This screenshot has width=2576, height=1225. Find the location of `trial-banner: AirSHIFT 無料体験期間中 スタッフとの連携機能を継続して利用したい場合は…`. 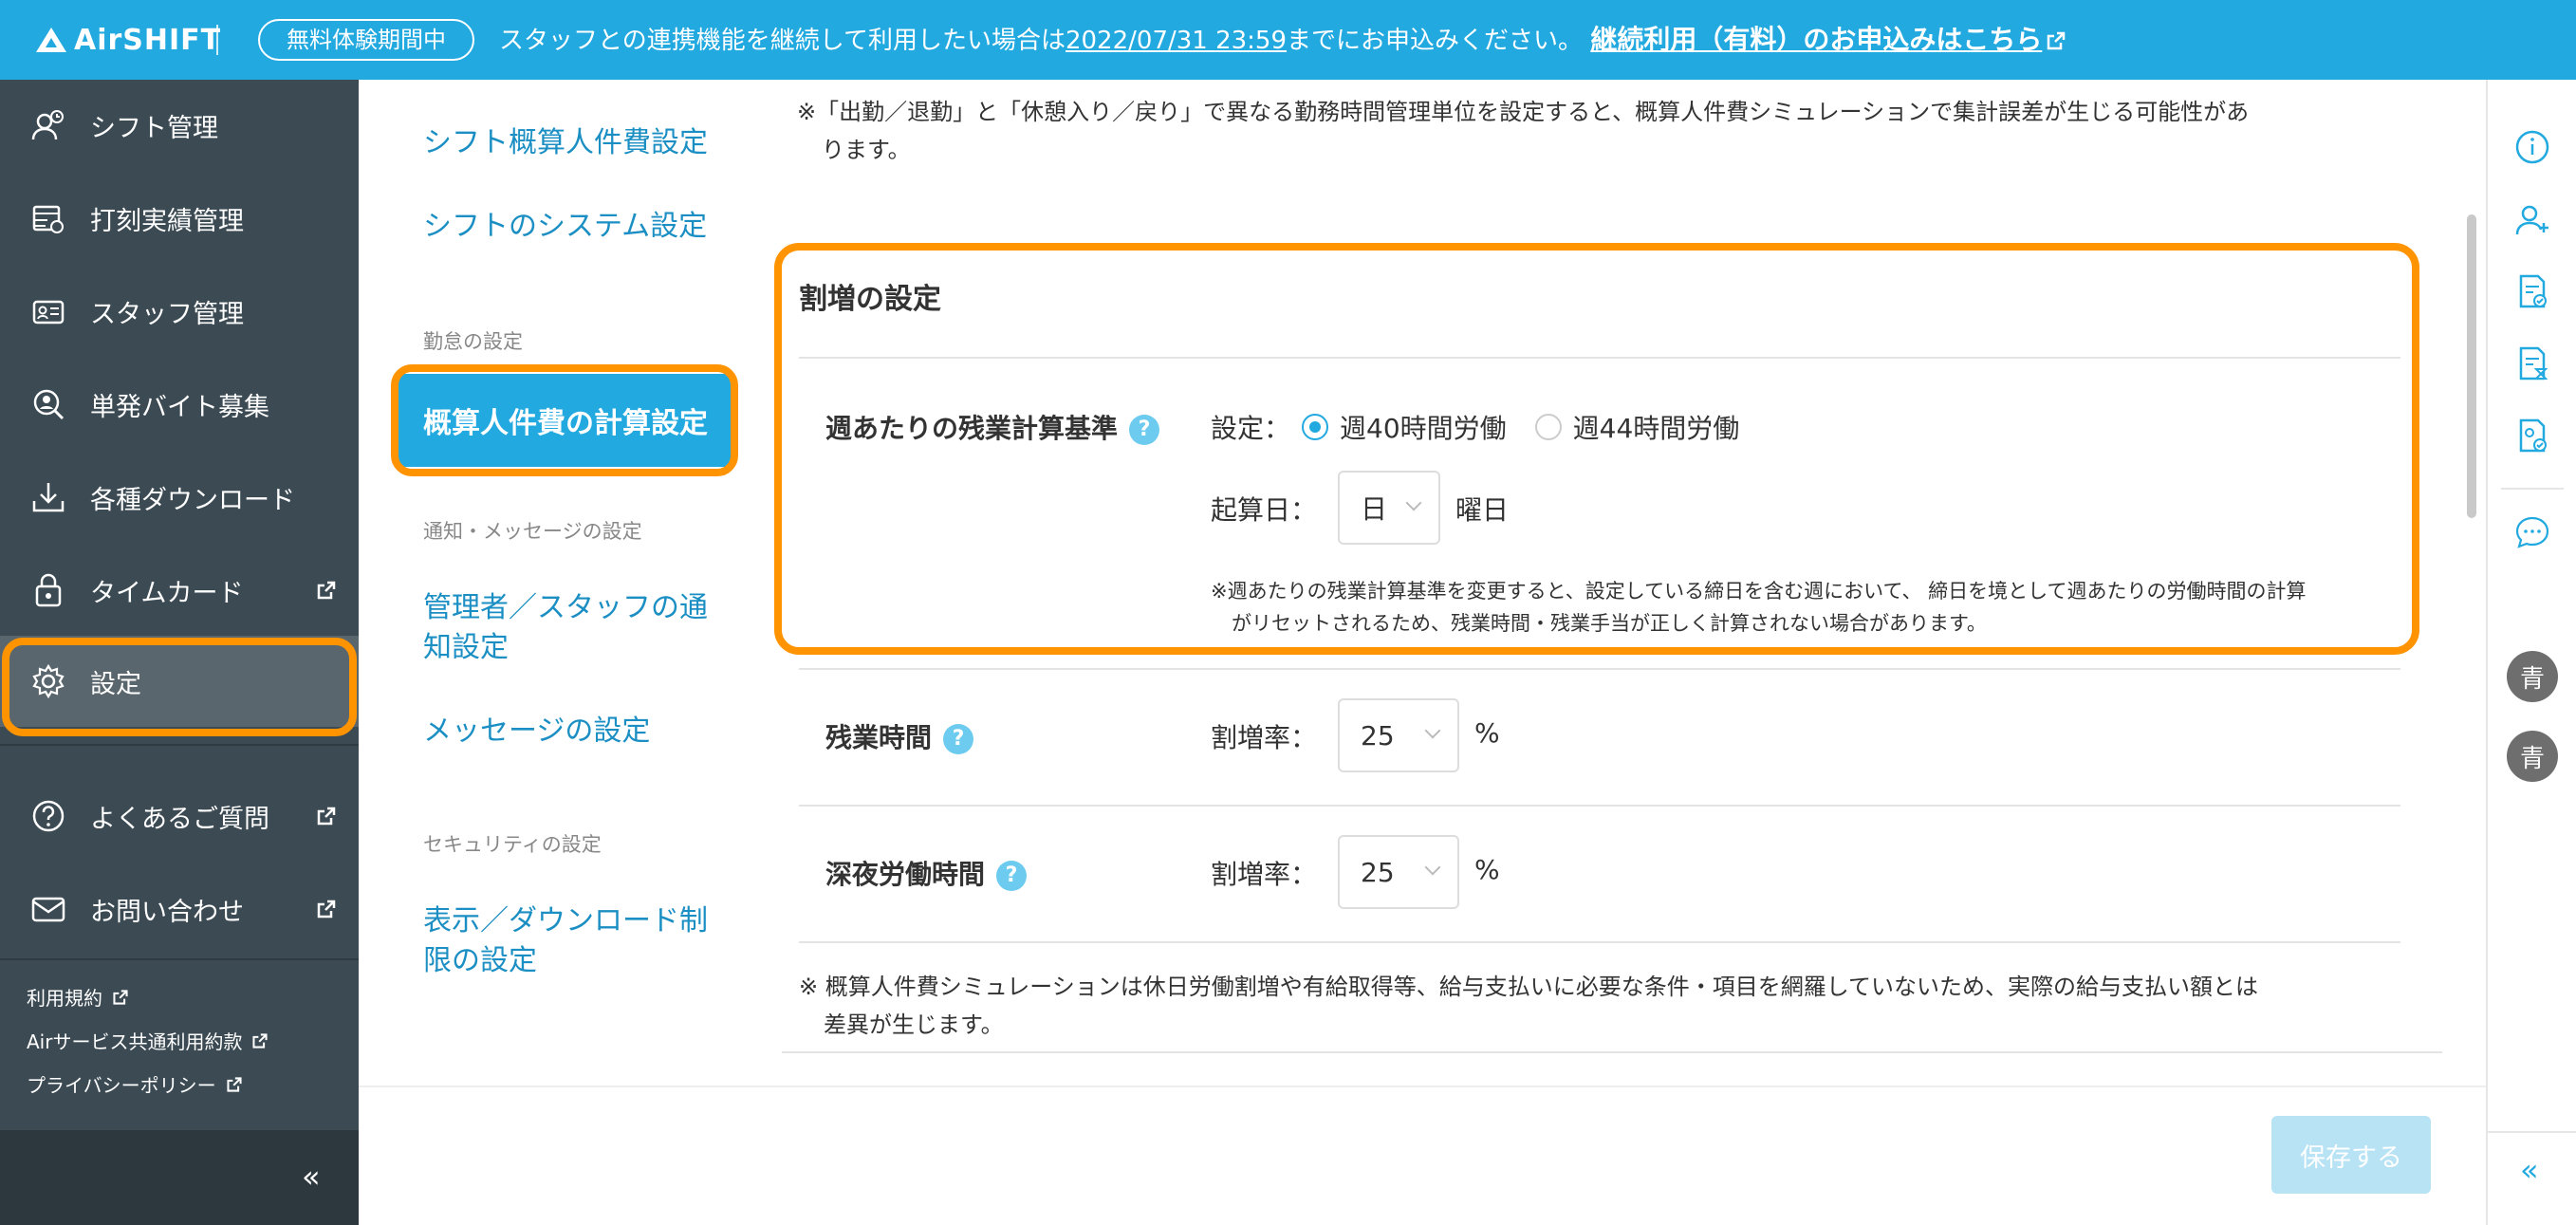

trial-banner: AirSHIFT 無料体験期間中 スタッフとの連携機能を継続して利用したい場合は… is located at coordinates (1288, 40).